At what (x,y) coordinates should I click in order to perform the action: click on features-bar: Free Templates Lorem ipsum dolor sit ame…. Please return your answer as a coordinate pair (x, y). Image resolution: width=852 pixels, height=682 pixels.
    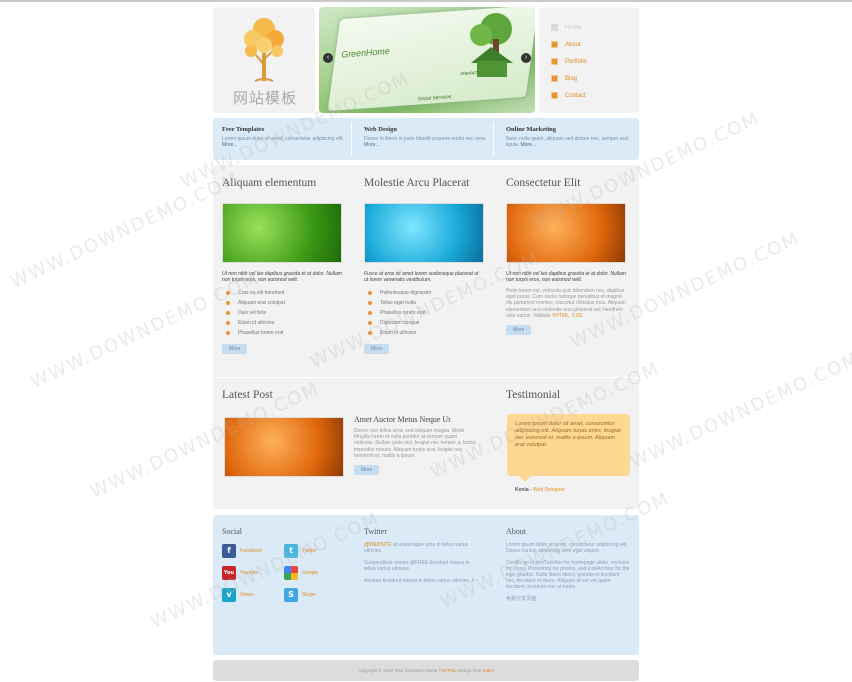
    Looking at the image, I should click on (426, 139).